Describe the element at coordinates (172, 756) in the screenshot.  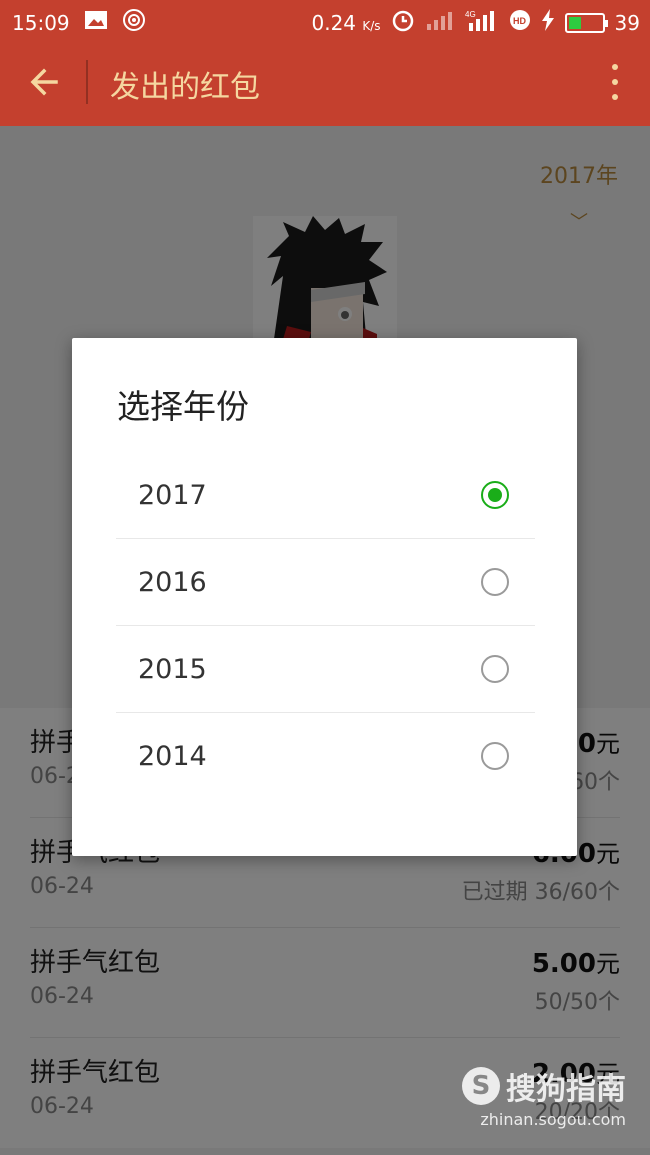
I see `year-option-label: 2014` at that location.